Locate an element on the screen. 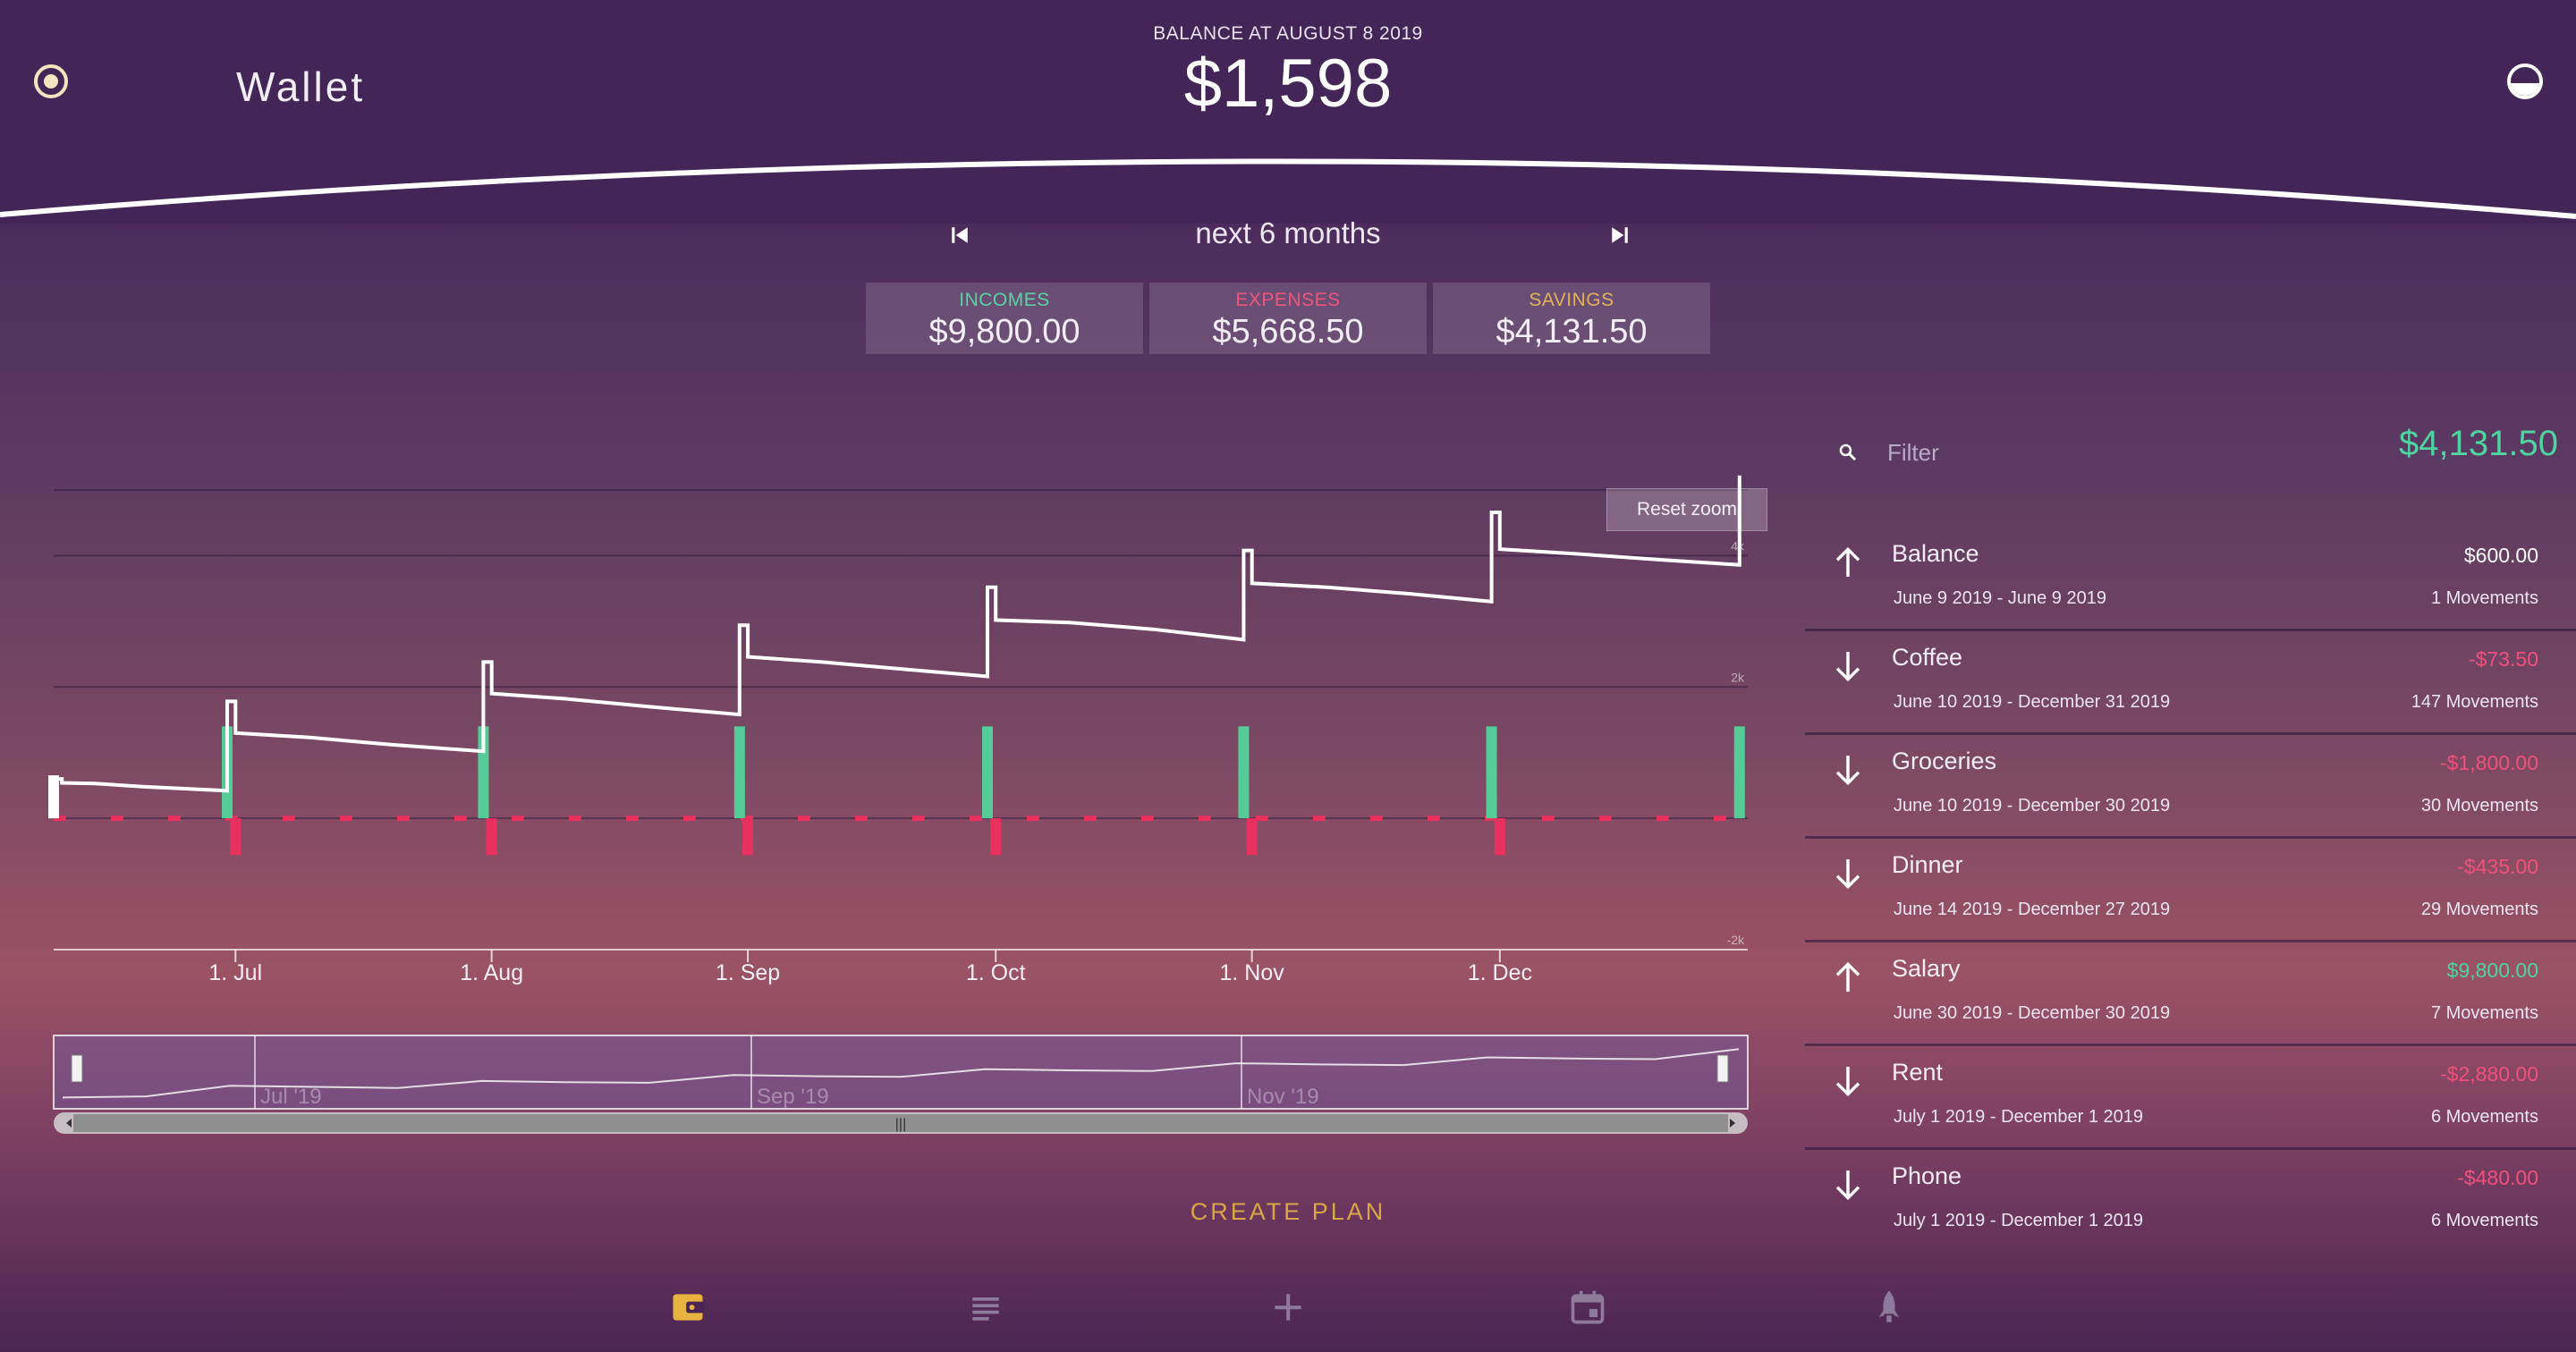 Image resolution: width=2576 pixels, height=1352 pixels. movement-dates: June 10 2019 - December 30 2019 is located at coordinates (2032, 805).